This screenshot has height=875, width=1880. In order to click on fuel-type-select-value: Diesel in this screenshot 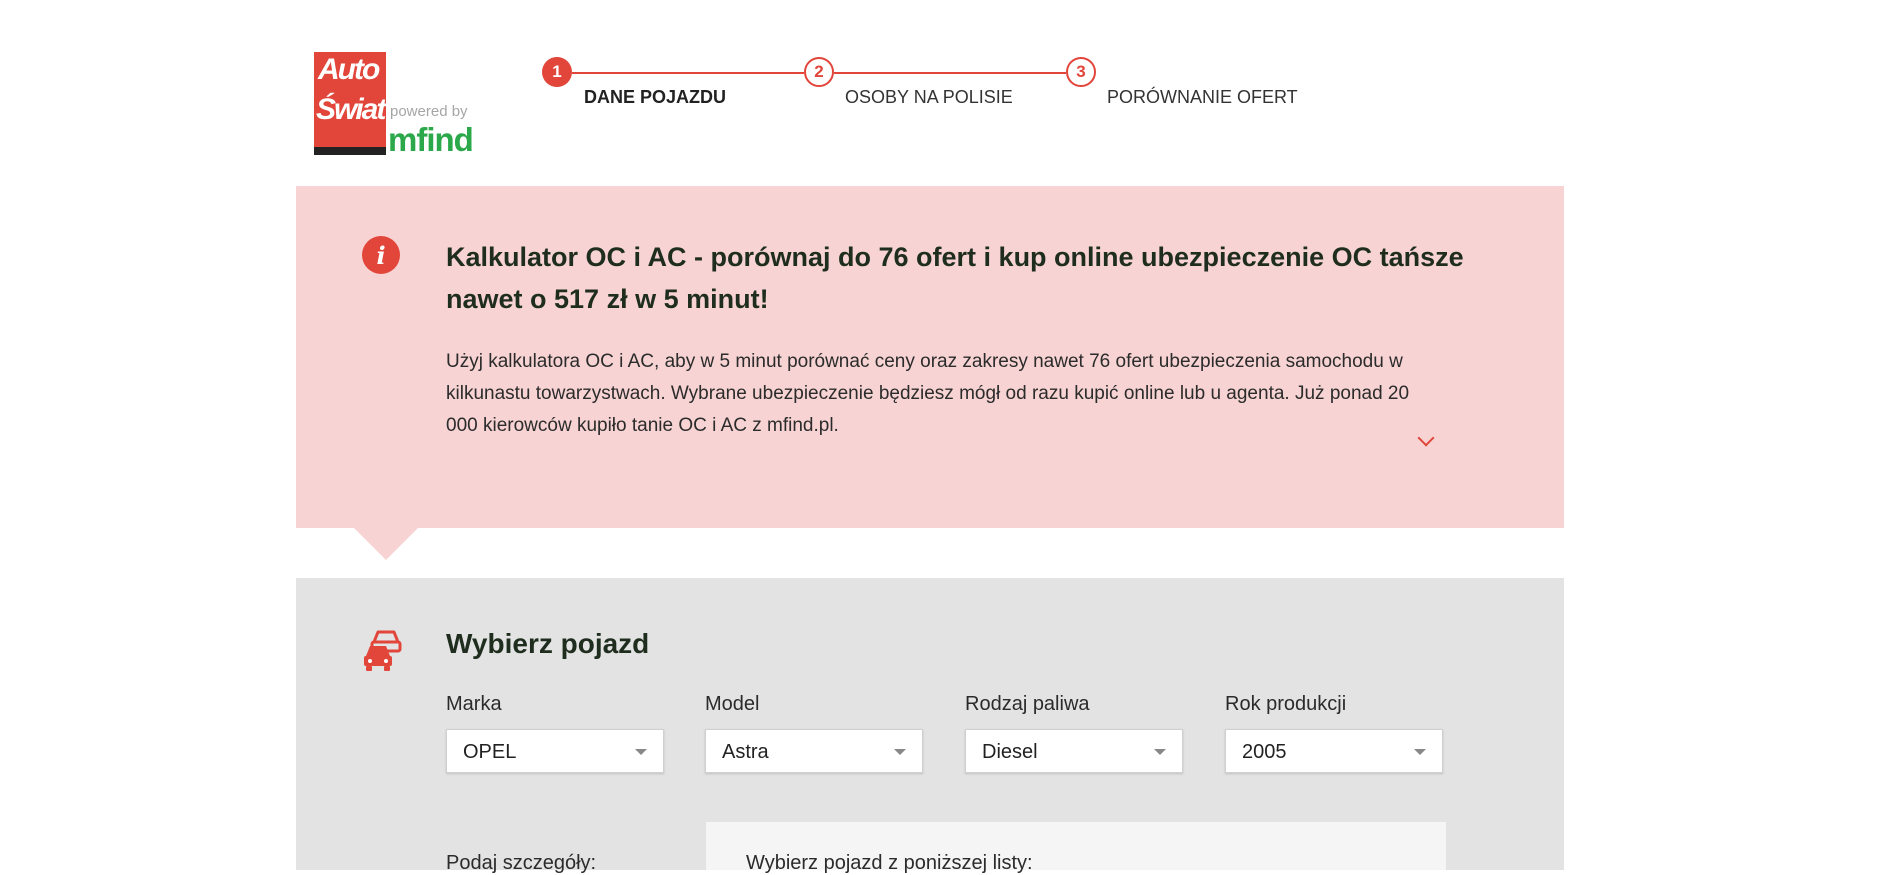, I will do `click(1010, 752)`.